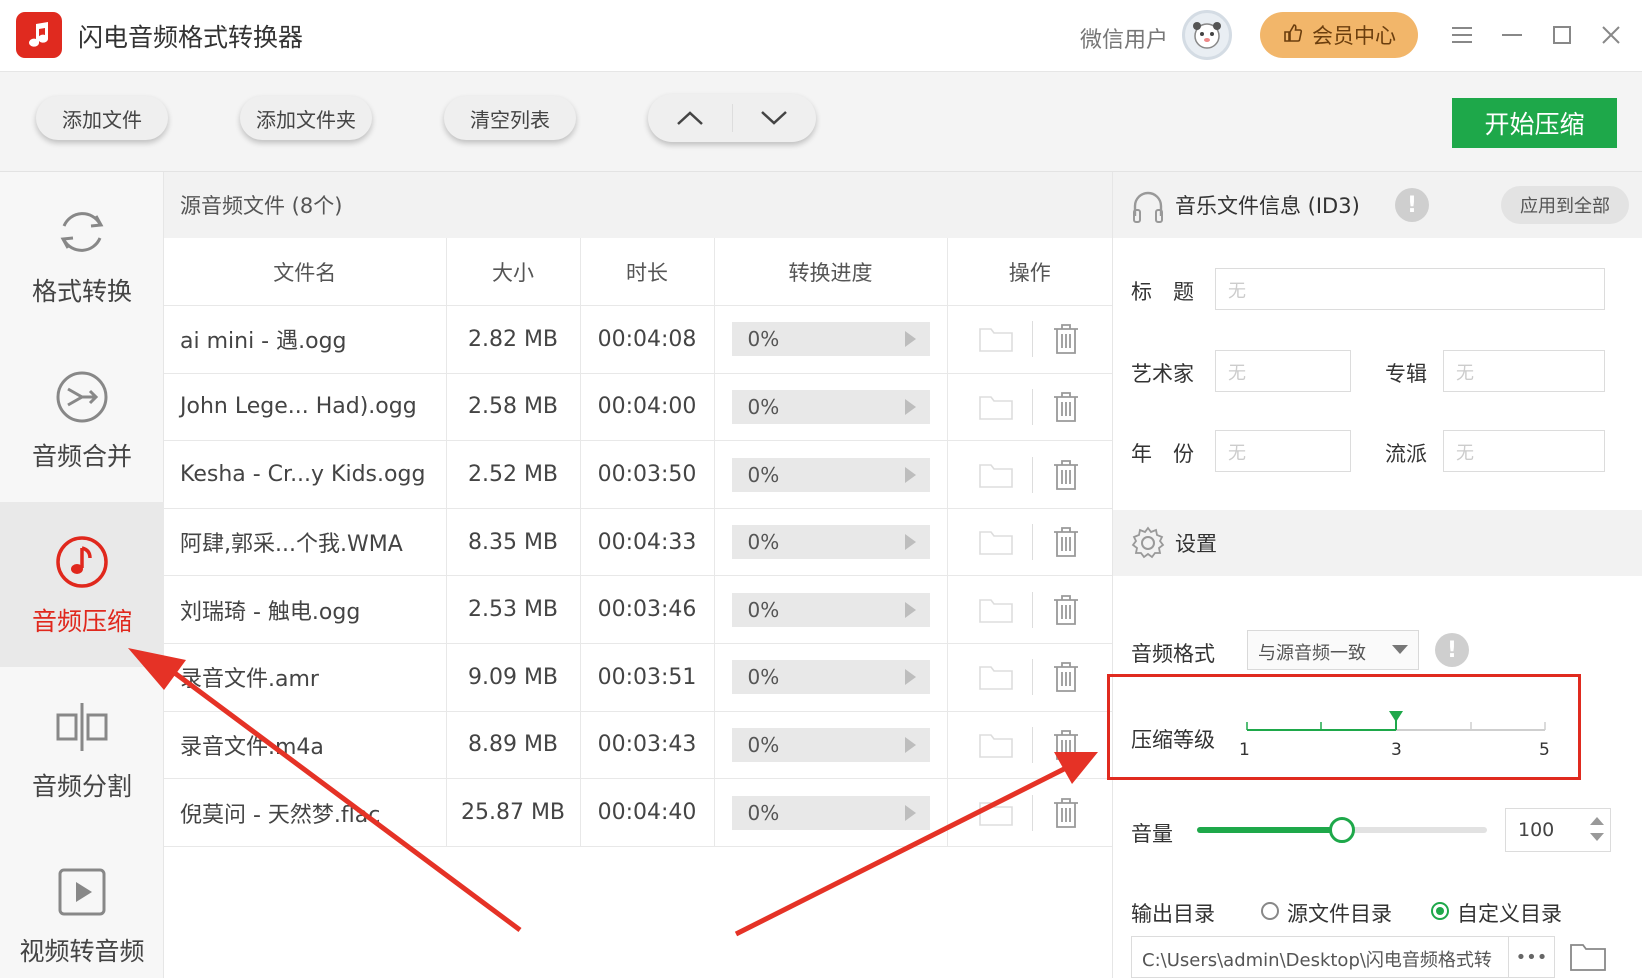  I want to click on apply-all-button: 应用到全部, so click(1565, 205).